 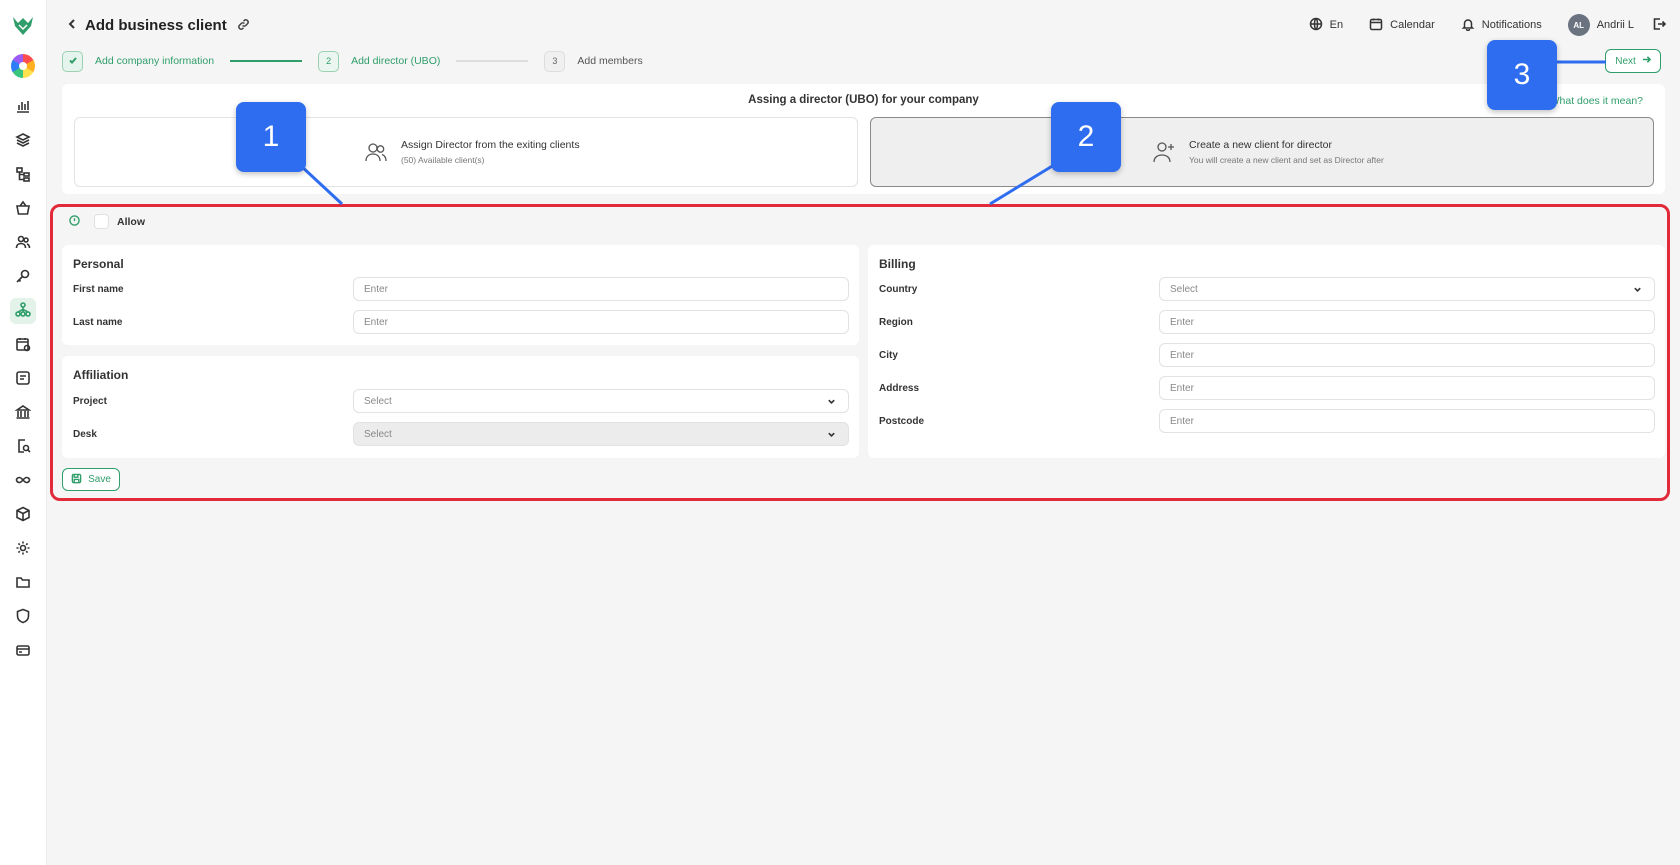 I want to click on sidebar-item-calendar-docs, so click(x=23, y=345).